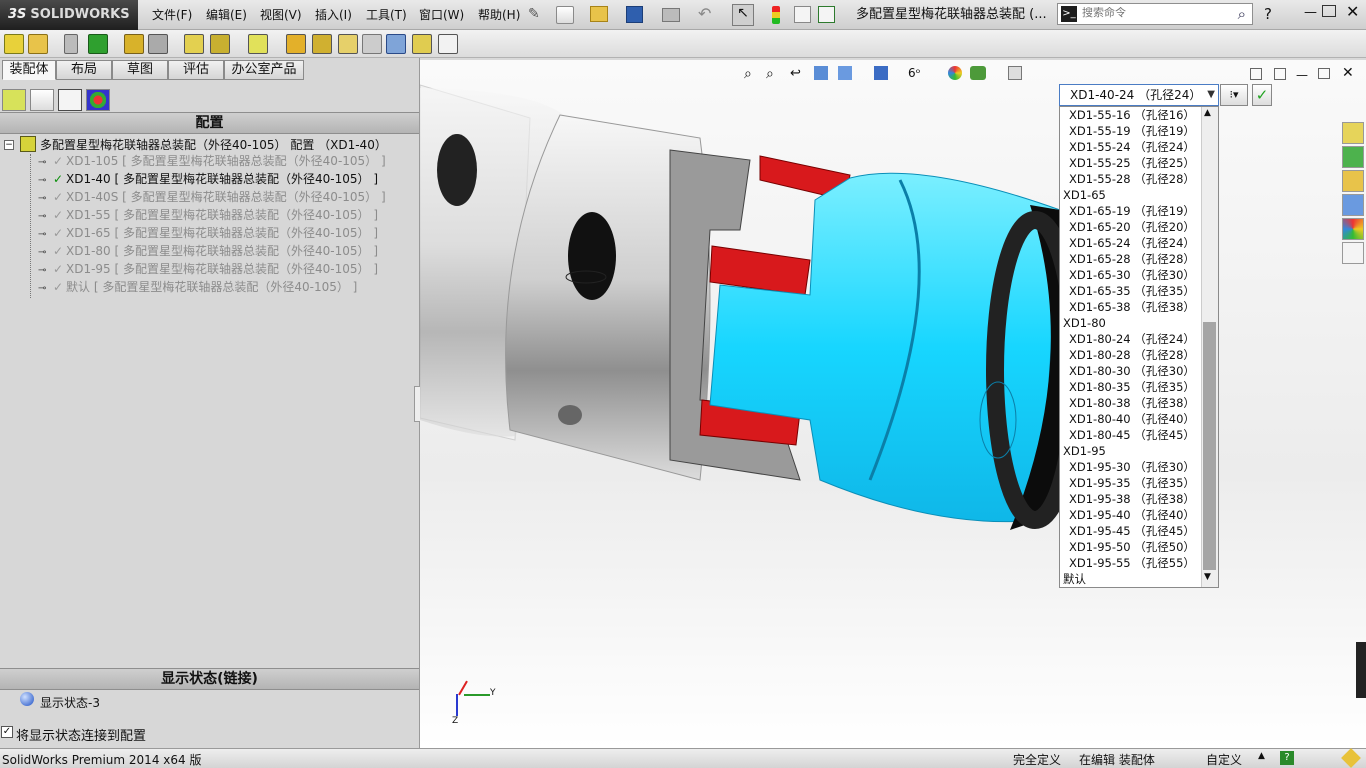  What do you see at coordinates (9, 145) in the screenshot?
I see `collapse-toggle-icon: −` at bounding box center [9, 145].